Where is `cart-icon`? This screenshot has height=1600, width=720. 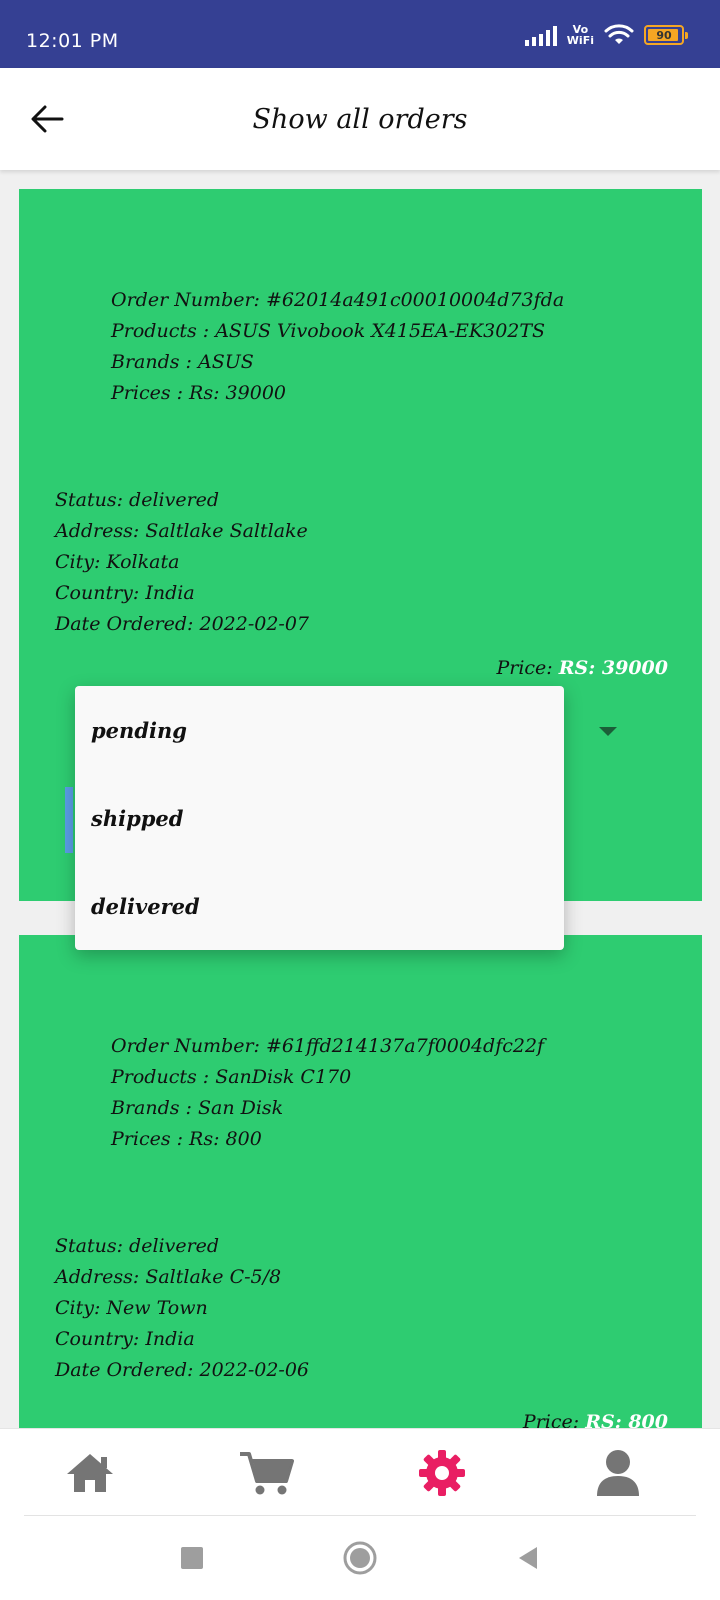
cart-icon is located at coordinates (267, 1473).